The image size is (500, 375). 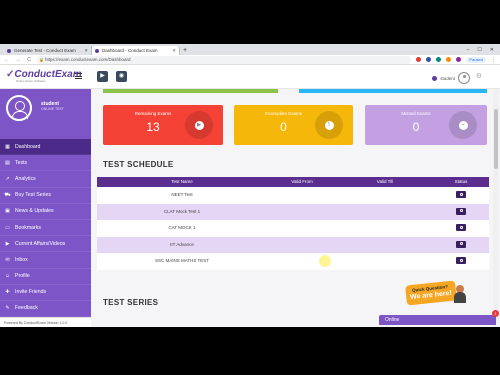 What do you see at coordinates (426, 125) in the screenshot?
I see `missed-exams-card: Missed Exams 0 –` at bounding box center [426, 125].